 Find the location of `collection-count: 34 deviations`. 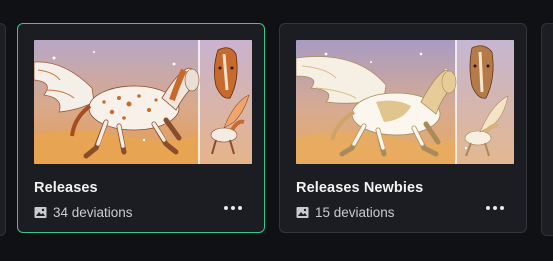

collection-count: 34 deviations is located at coordinates (83, 212).